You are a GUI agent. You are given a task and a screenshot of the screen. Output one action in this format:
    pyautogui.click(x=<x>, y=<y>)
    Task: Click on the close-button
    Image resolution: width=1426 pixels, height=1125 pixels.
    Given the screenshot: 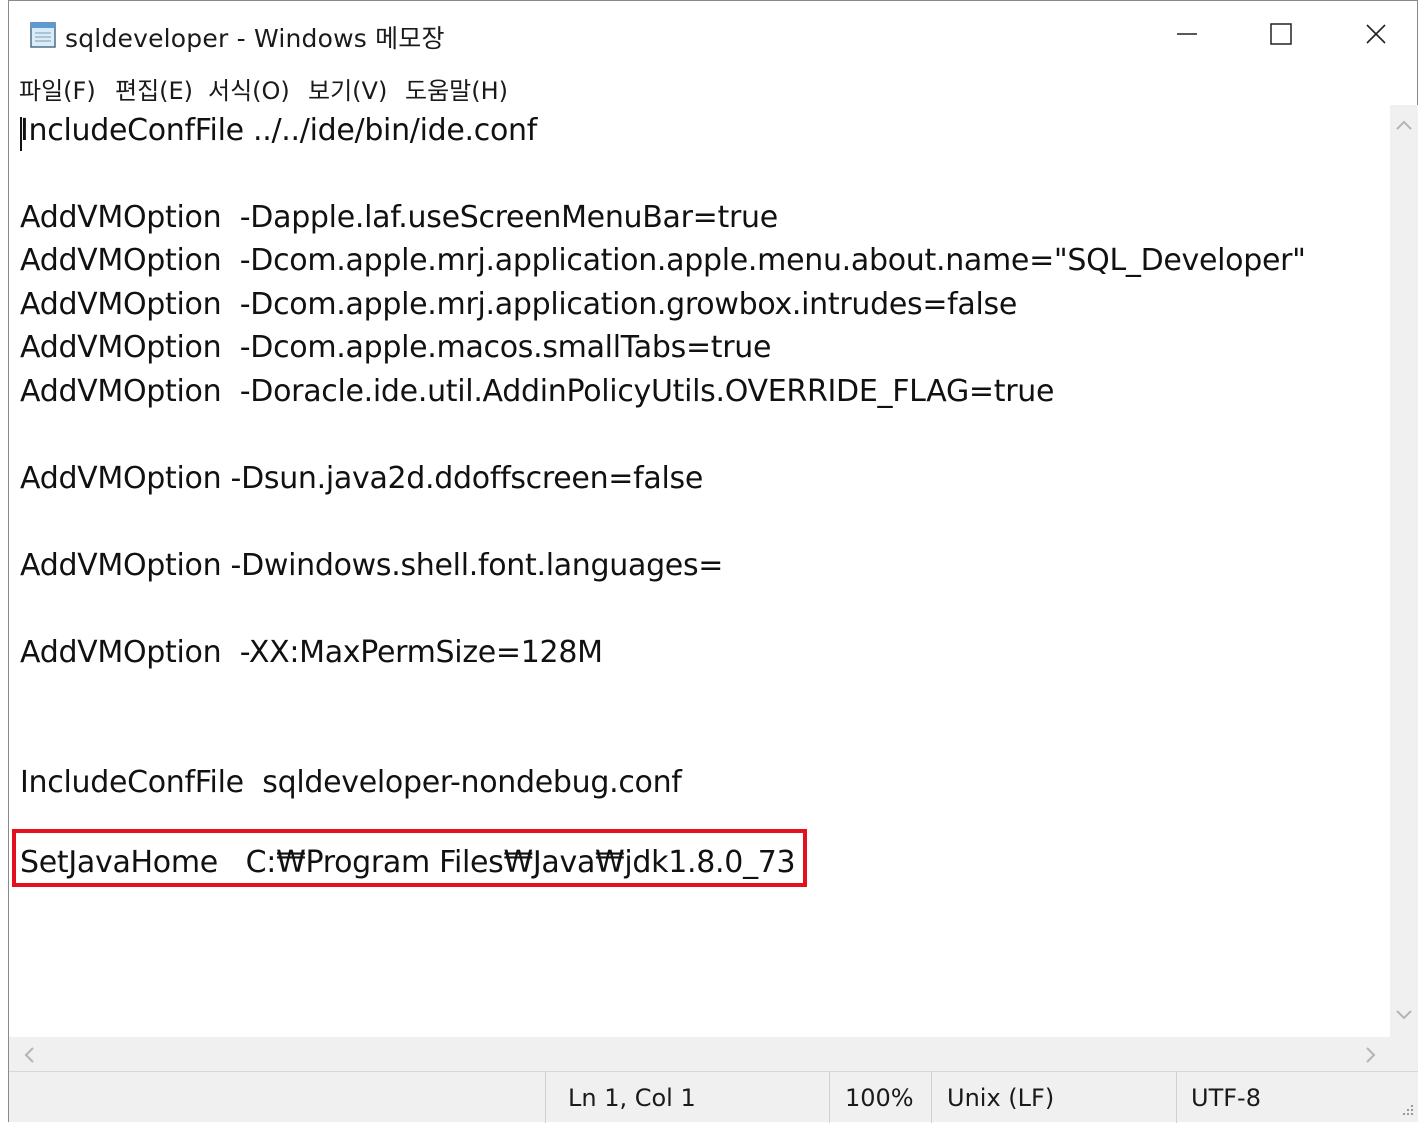 What is the action you would take?
    pyautogui.click(x=1378, y=34)
    